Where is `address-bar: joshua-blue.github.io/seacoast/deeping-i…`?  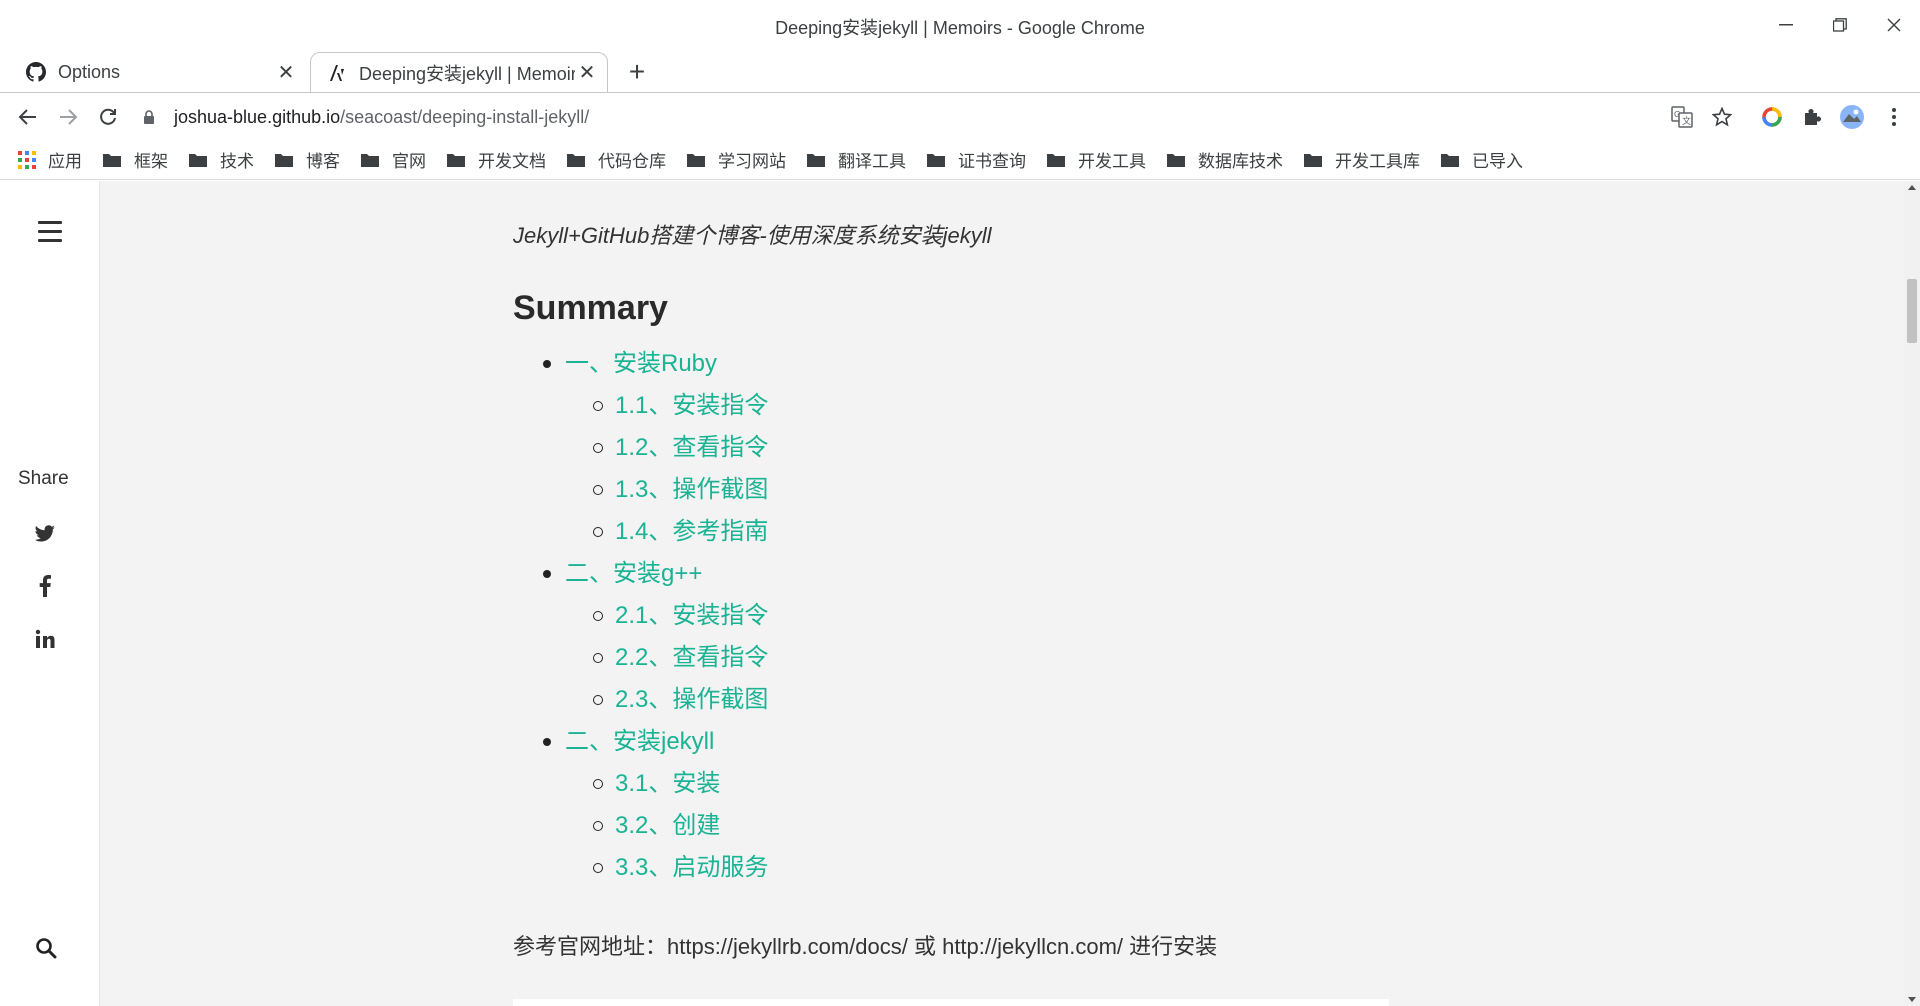 address-bar: joshua-blue.github.io/seacoast/deeping-i… is located at coordinates (890, 117).